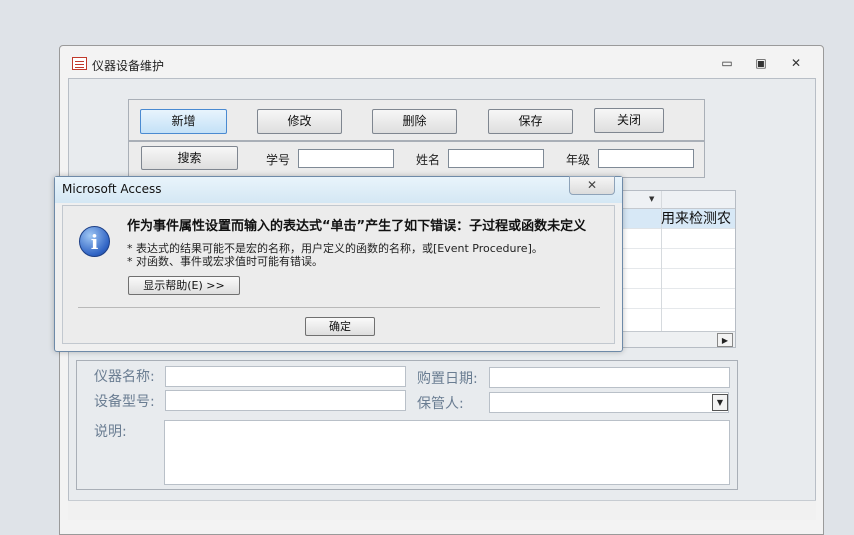 Image resolution: width=854 pixels, height=535 pixels. Describe the element at coordinates (530, 121) in the screenshot. I see `save-button: 保存` at that location.